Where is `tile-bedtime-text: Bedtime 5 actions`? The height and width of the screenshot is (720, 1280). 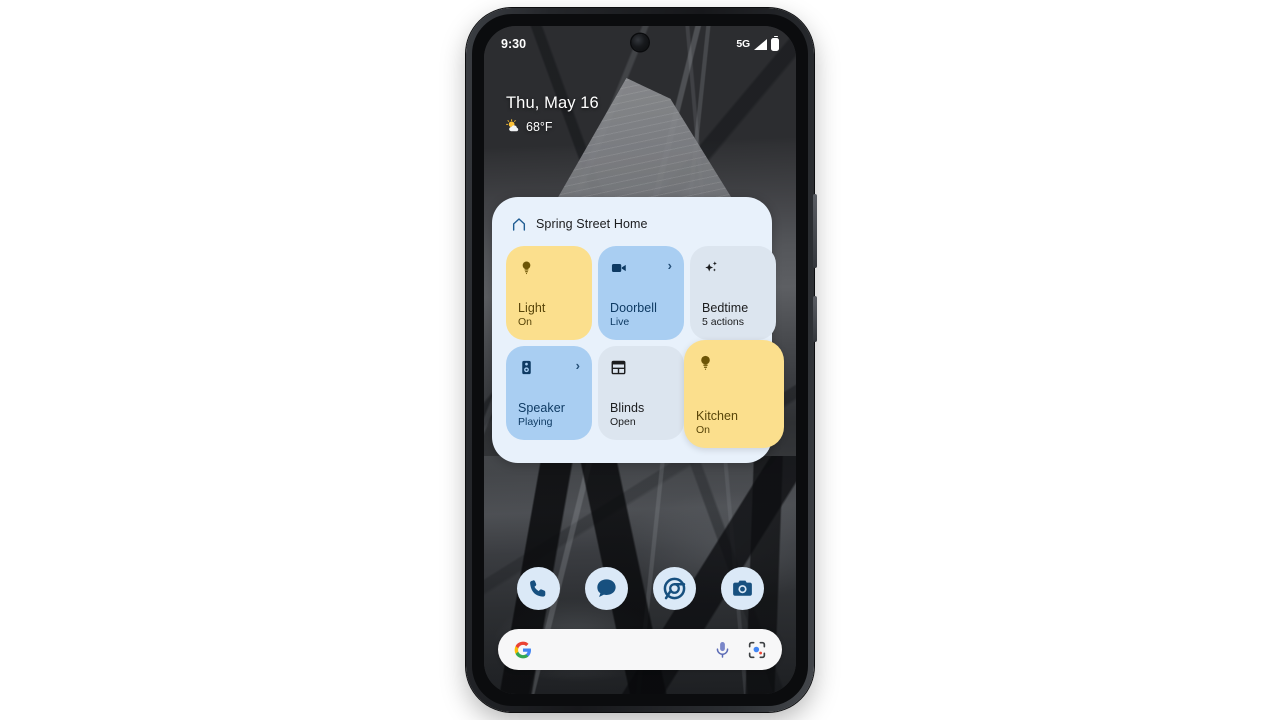 tile-bedtime-text: Bedtime 5 actions is located at coordinates (733, 315).